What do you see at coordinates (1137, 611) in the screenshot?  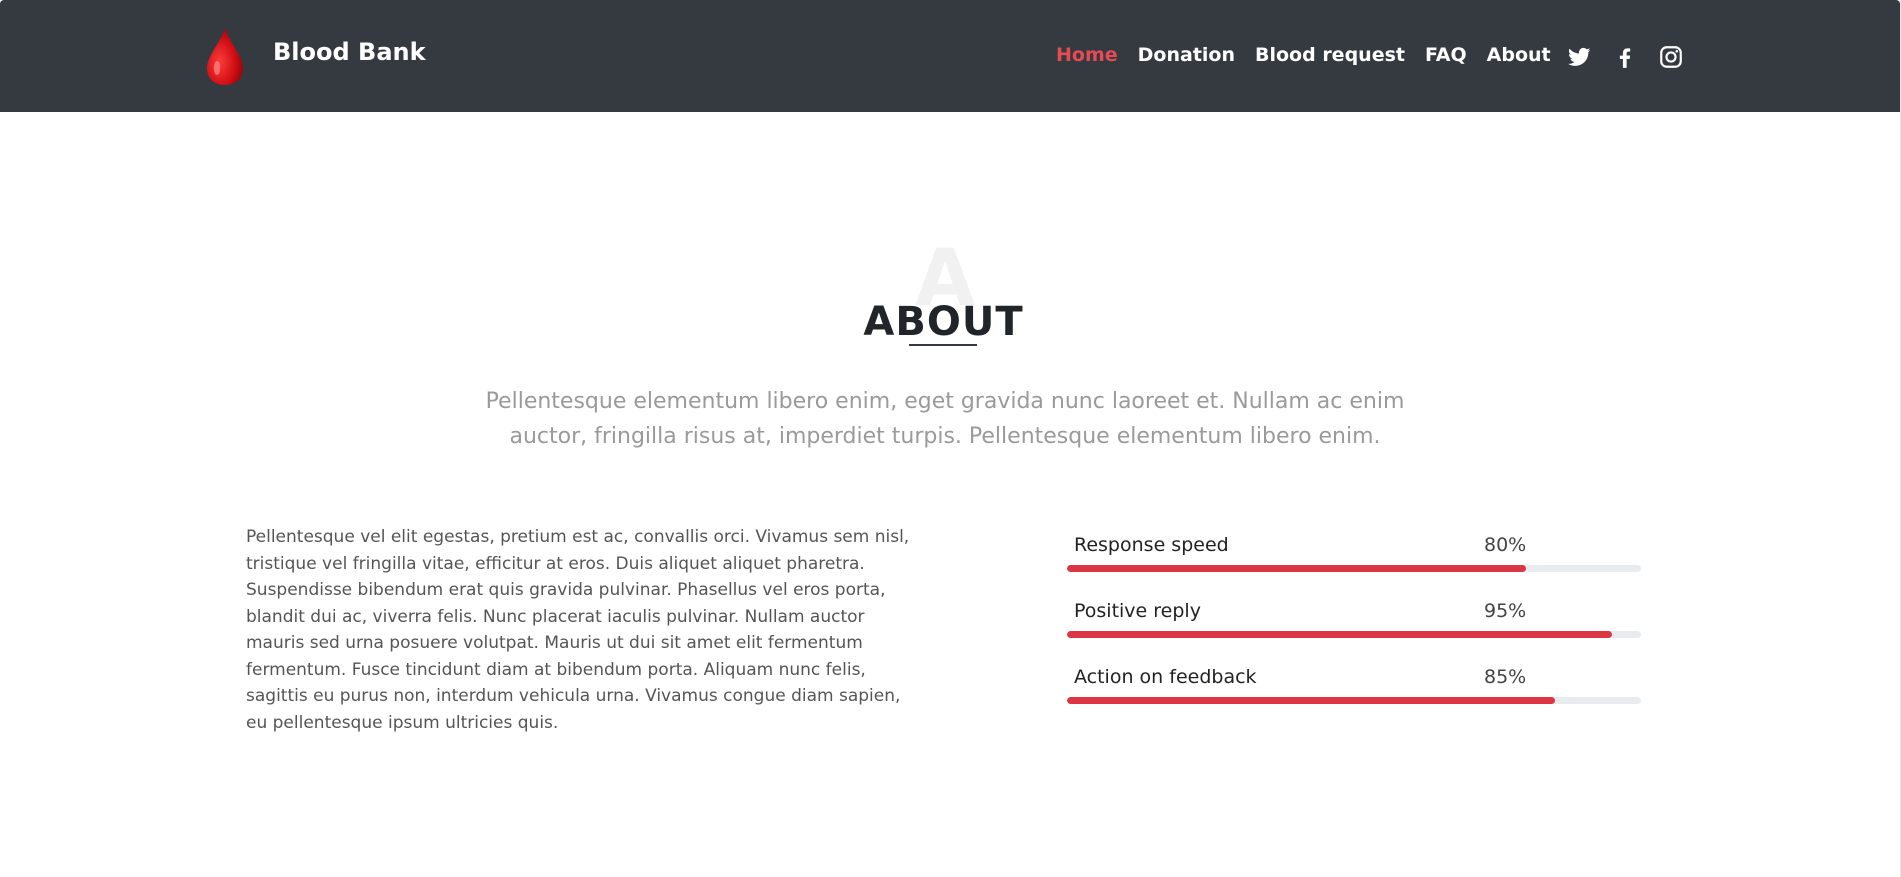 I see `skill-name: Positive reply` at bounding box center [1137, 611].